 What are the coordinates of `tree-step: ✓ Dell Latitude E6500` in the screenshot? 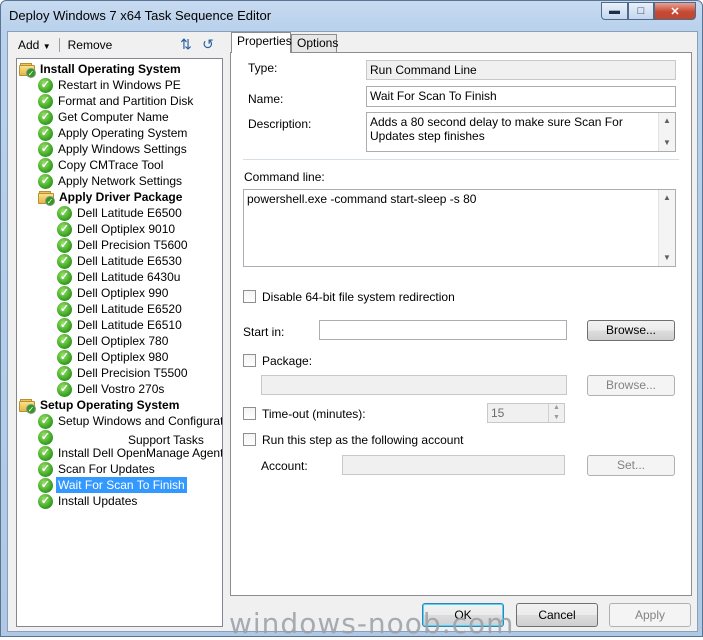 It's located at (120, 213).